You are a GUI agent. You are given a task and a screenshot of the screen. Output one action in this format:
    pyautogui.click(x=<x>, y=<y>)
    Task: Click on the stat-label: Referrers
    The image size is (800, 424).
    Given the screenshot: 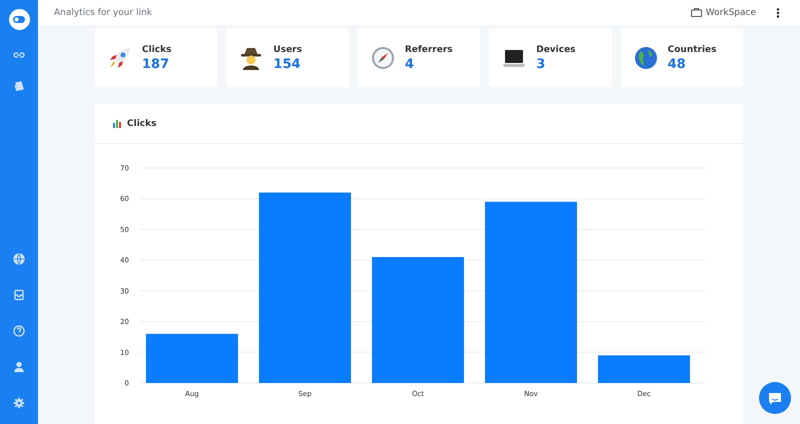 What is the action you would take?
    pyautogui.click(x=428, y=49)
    